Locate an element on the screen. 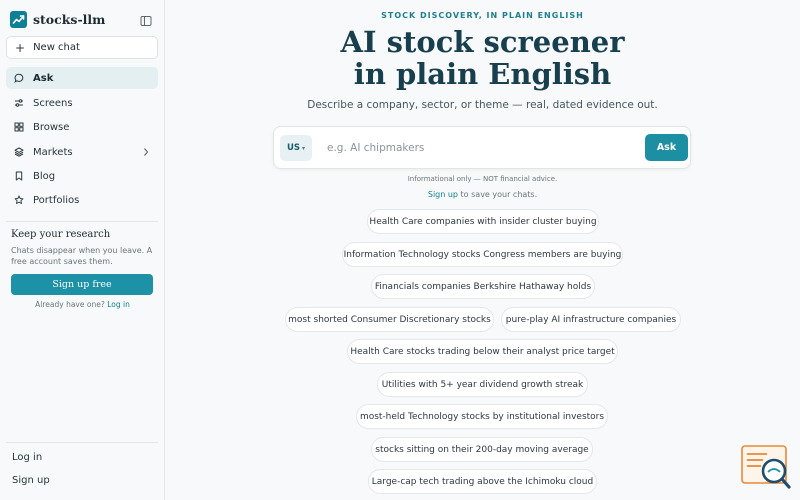 Image resolution: width=800 pixels, height=500 pixels. already-account-text: Already have one? Log in is located at coordinates (82, 304).